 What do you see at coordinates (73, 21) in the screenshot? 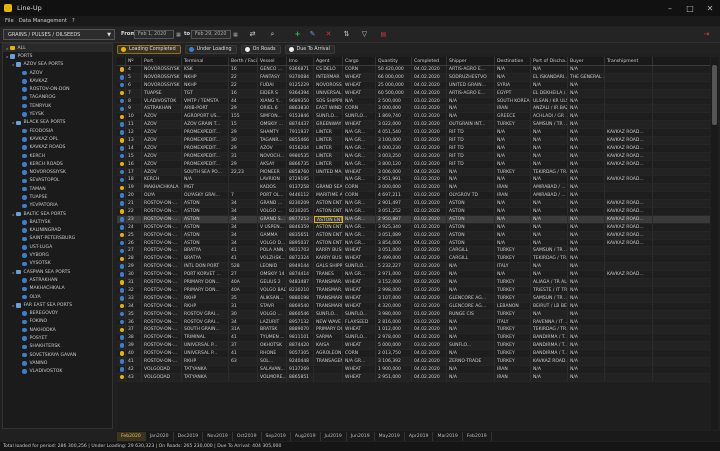
I see `menu-help: ?` at bounding box center [73, 21].